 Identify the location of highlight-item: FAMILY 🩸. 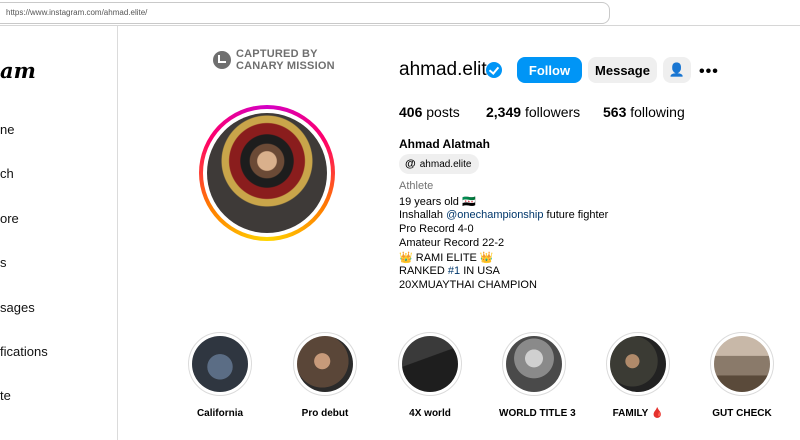
(638, 375).